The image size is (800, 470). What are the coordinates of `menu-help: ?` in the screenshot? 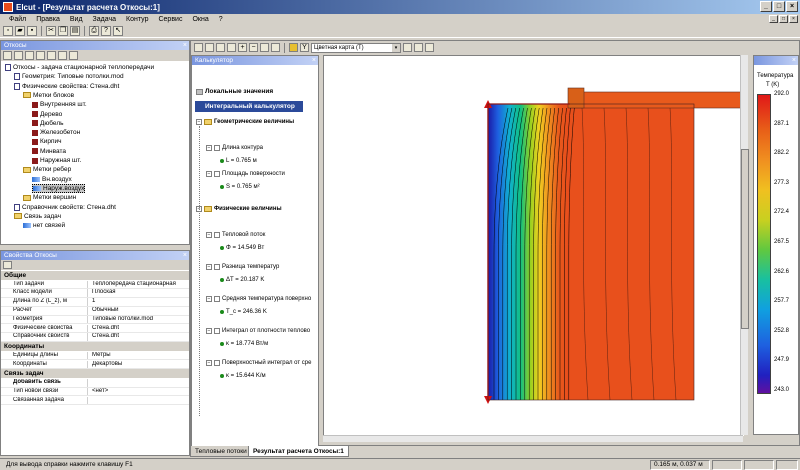 It's located at (221, 19).